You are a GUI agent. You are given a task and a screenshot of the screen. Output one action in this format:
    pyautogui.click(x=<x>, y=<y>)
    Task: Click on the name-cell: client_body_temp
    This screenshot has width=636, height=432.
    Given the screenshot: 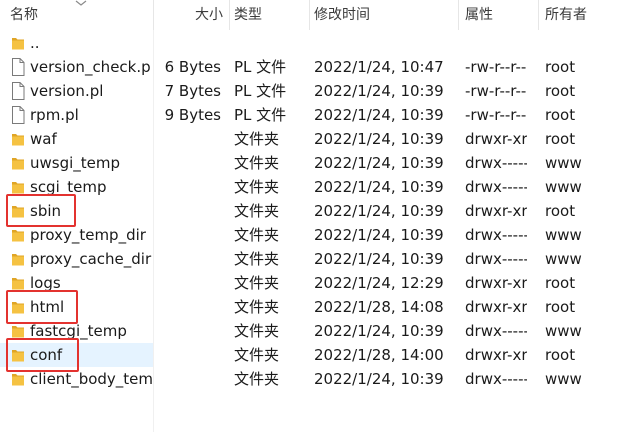 What is the action you would take?
    pyautogui.click(x=76, y=379)
    